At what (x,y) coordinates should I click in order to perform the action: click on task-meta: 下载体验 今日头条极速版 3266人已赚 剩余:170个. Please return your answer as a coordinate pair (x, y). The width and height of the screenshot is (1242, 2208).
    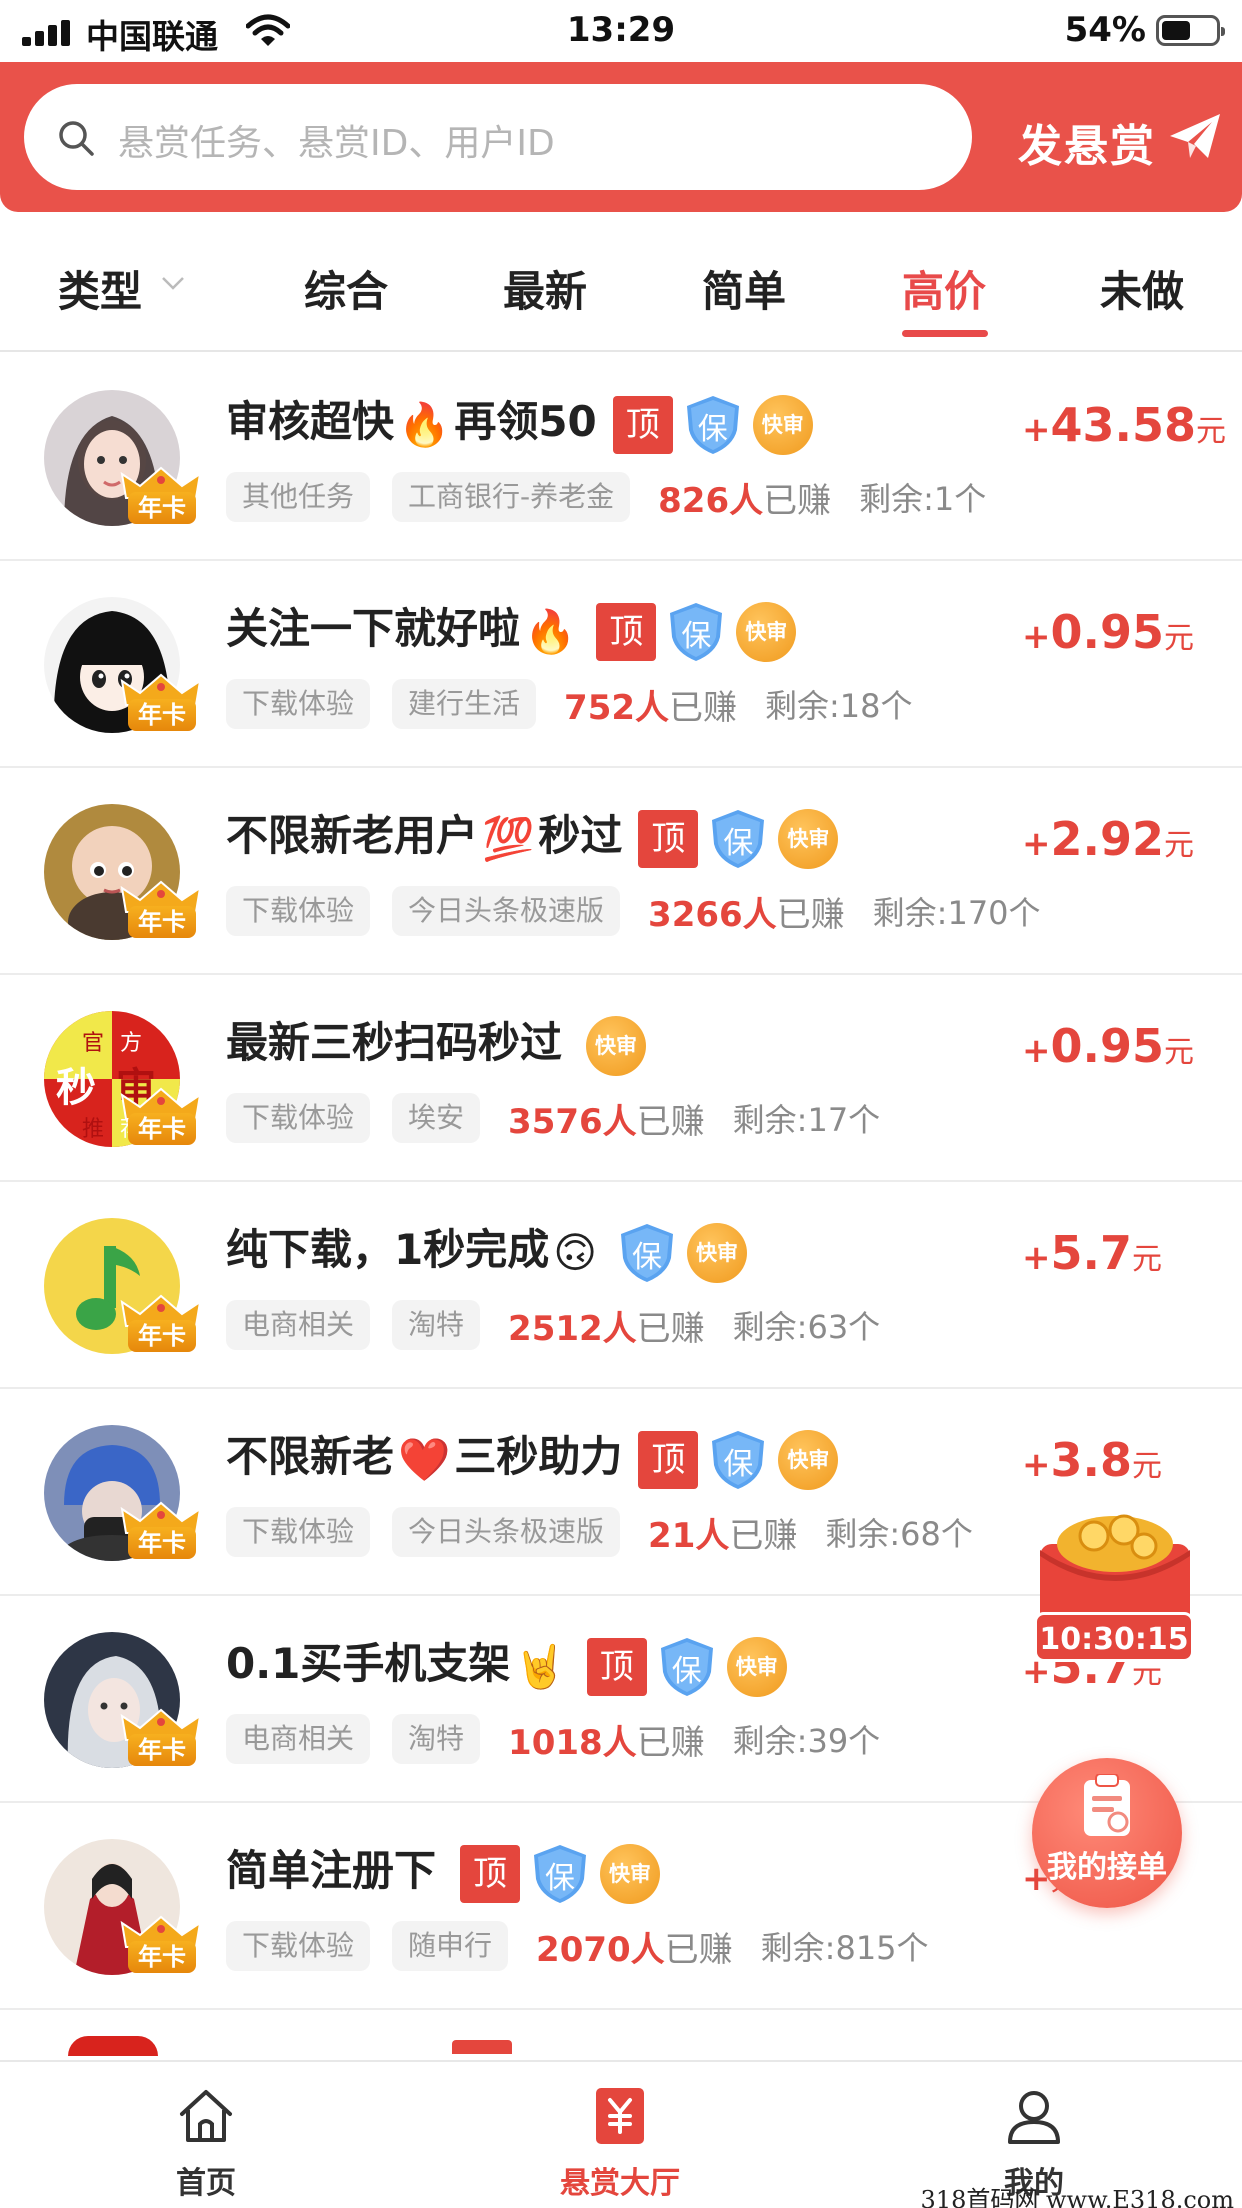
    Looking at the image, I should click on (633, 911).